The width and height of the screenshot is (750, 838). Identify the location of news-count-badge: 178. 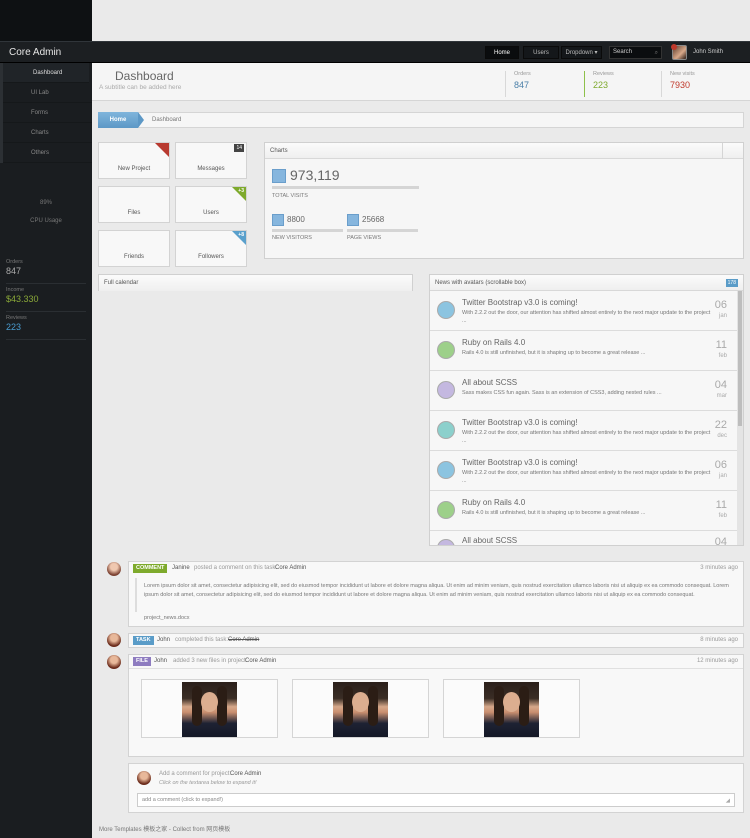
(731, 283).